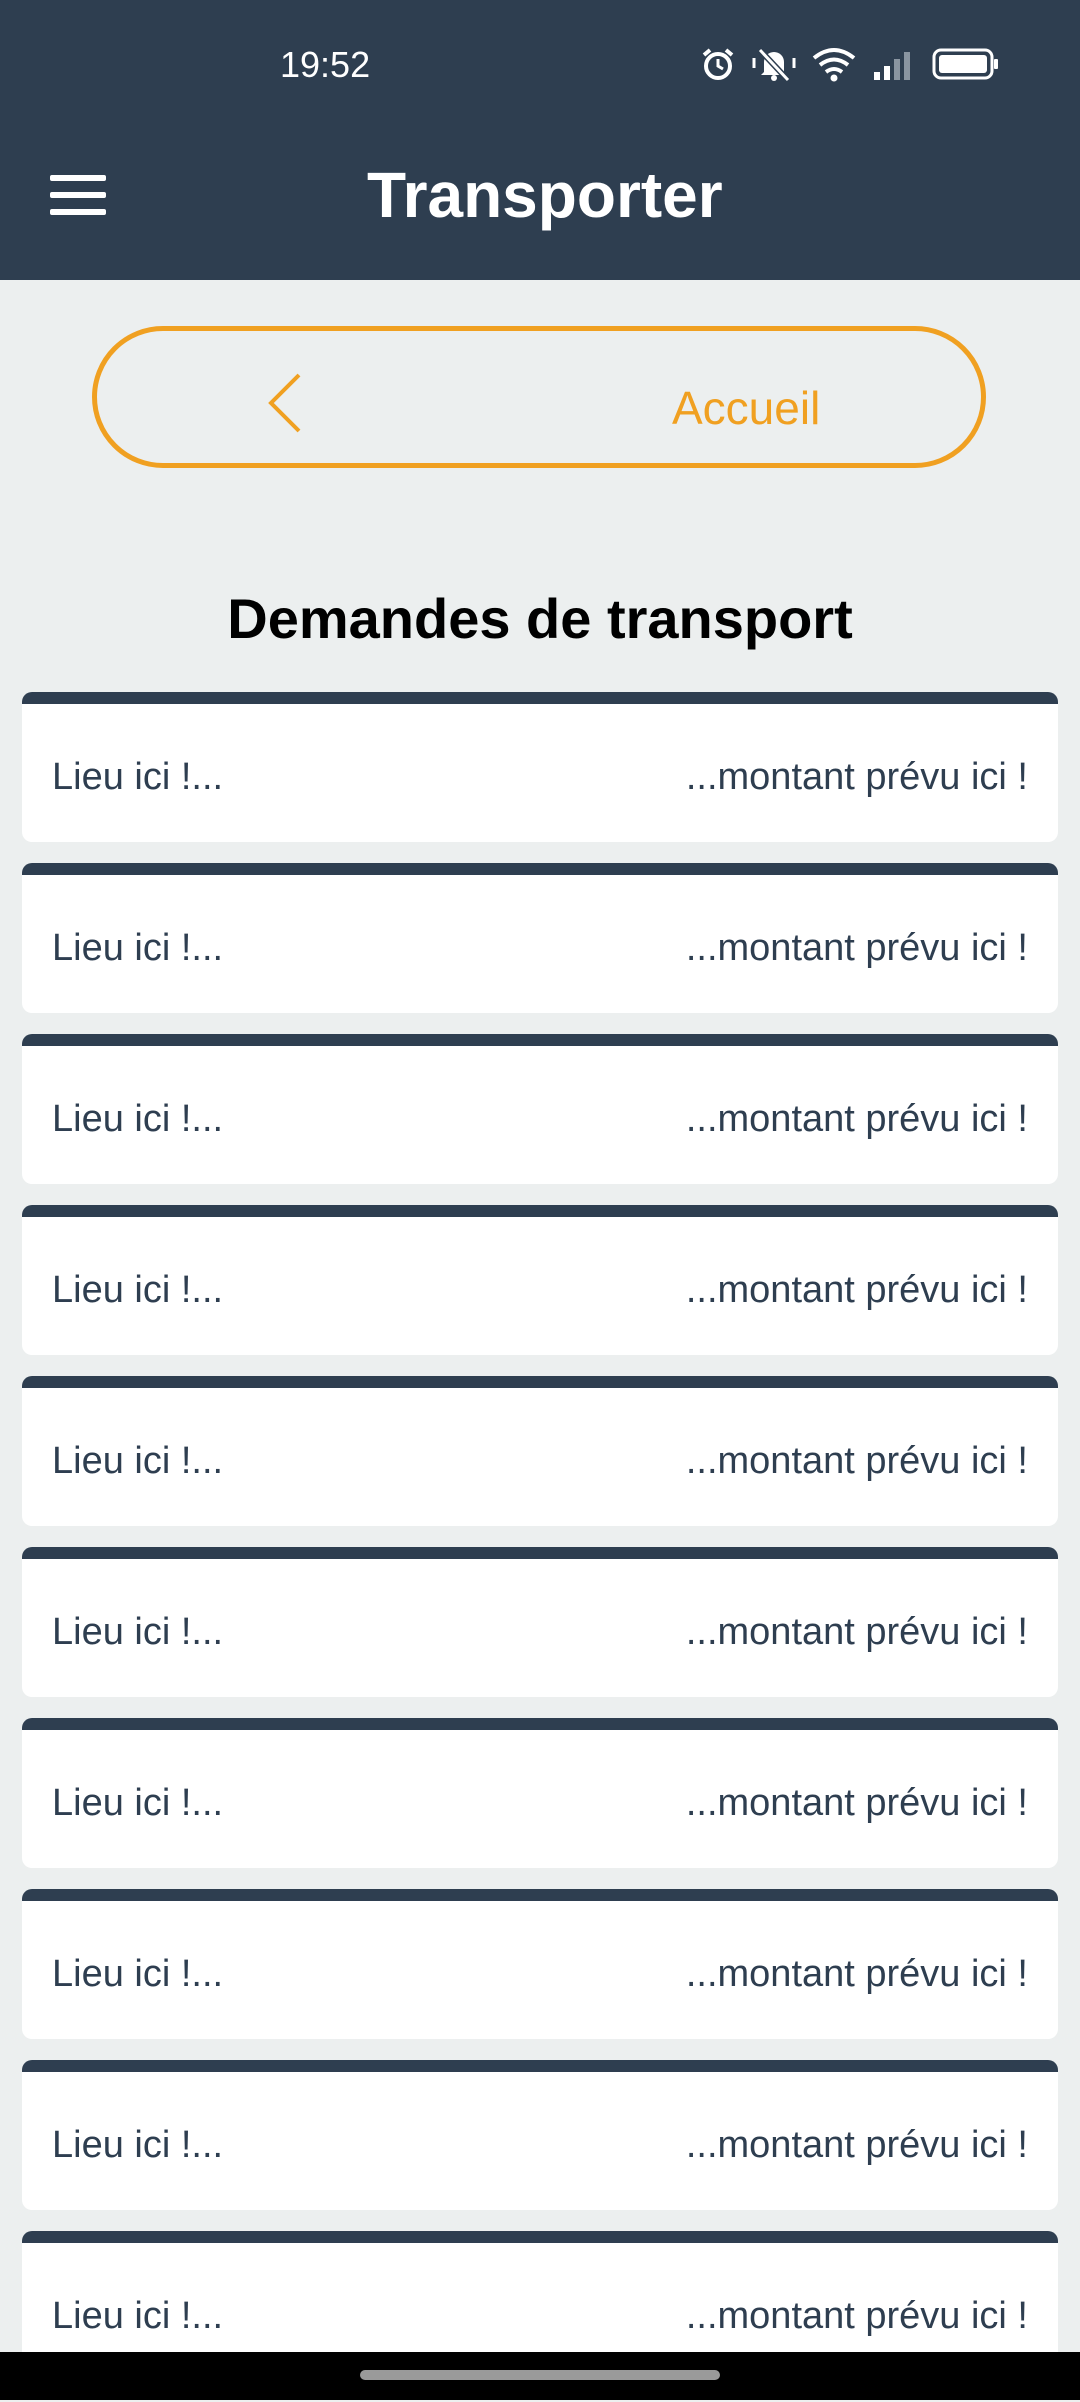 Image resolution: width=1080 pixels, height=2402 pixels. Describe the element at coordinates (746, 408) in the screenshot. I see `home-button-label: Accueil` at that location.